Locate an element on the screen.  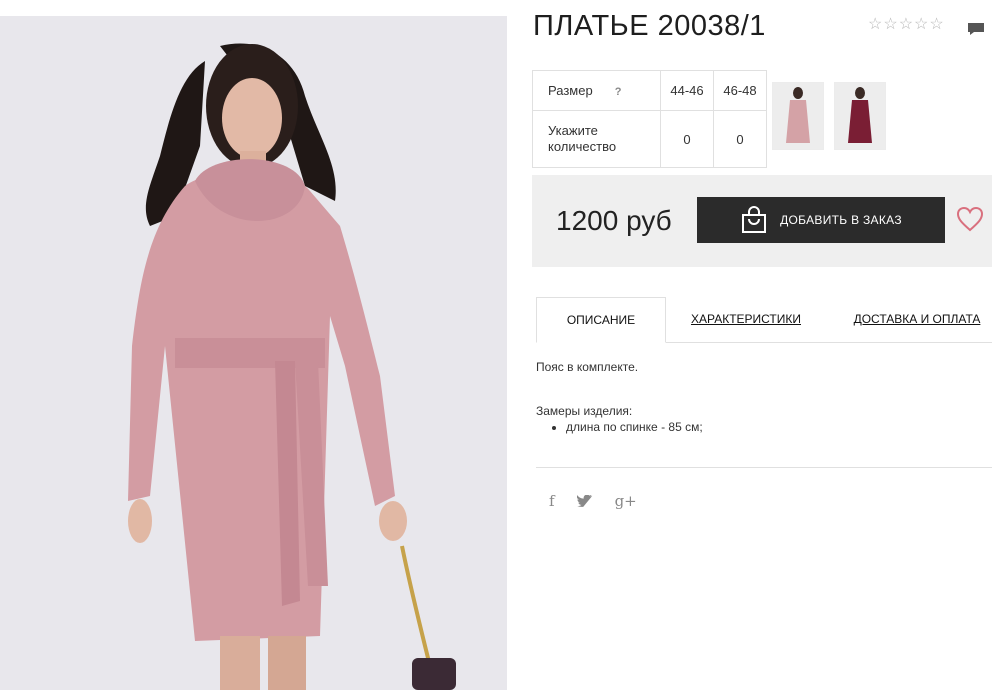
tab-description: ОПИСАНИЕ is located at coordinates (601, 320).